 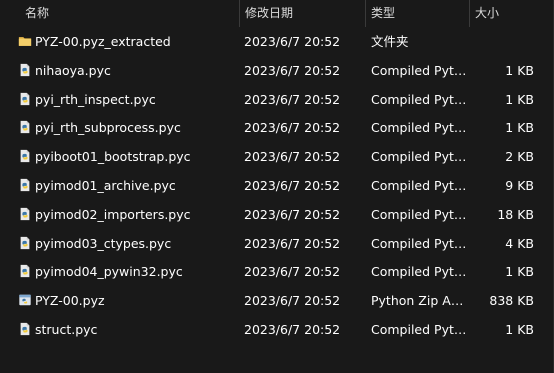 I want to click on file-name-cell: nihaoya.pyc, so click(x=128, y=71).